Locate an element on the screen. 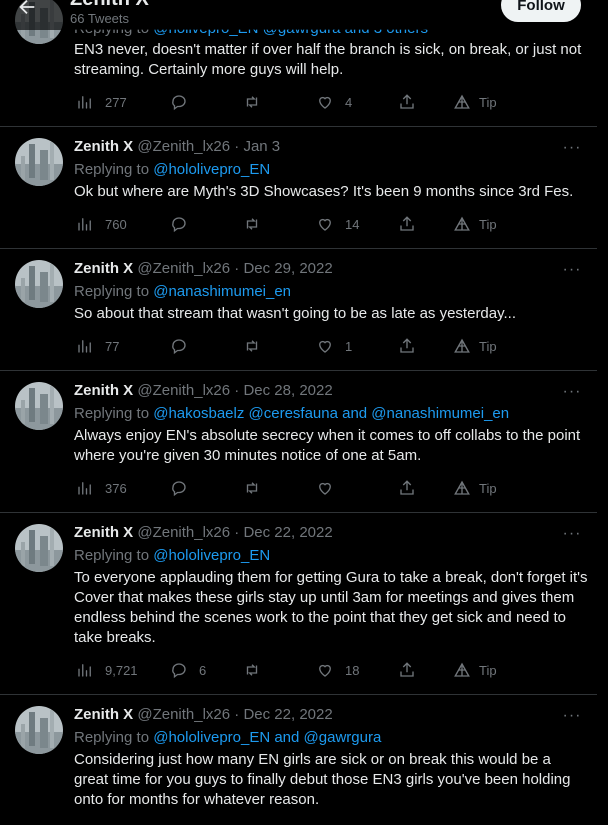 The image size is (608, 825). view-count: 376 is located at coordinates (116, 488).